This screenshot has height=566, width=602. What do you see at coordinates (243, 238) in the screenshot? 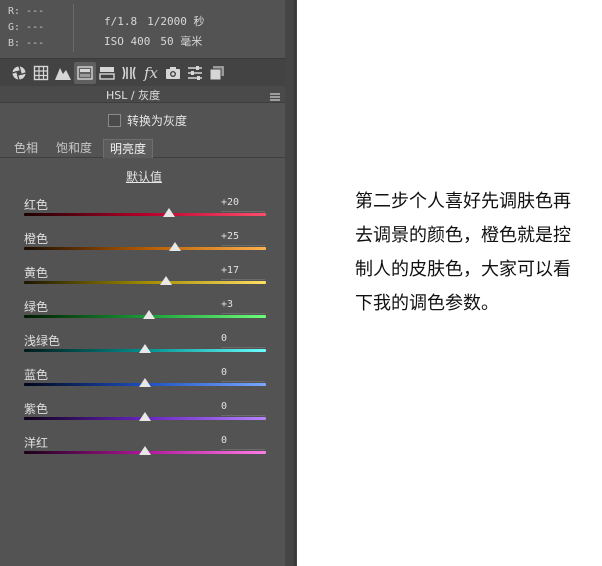
I see `slider-value-field: +25` at bounding box center [243, 238].